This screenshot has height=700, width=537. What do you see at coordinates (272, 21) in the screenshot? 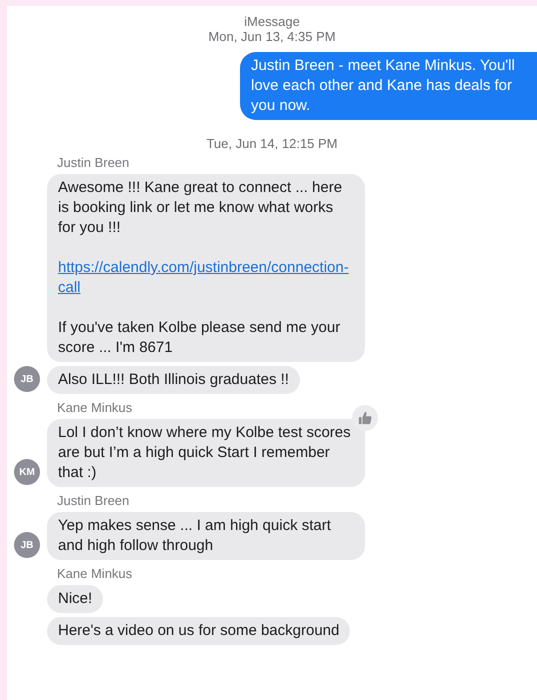
I see `service-label: iMessage` at bounding box center [272, 21].